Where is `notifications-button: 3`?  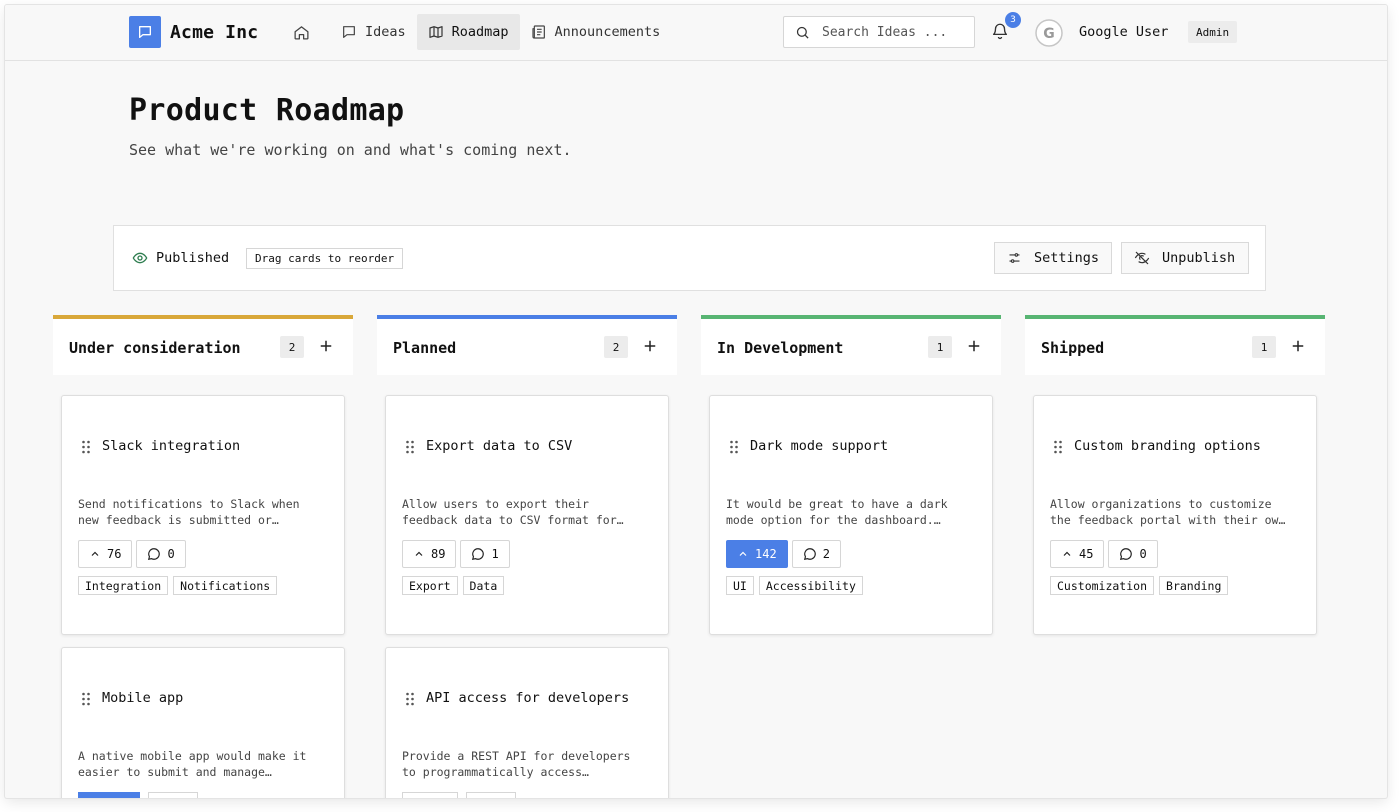
notifications-button: 3 is located at coordinates (1006, 27).